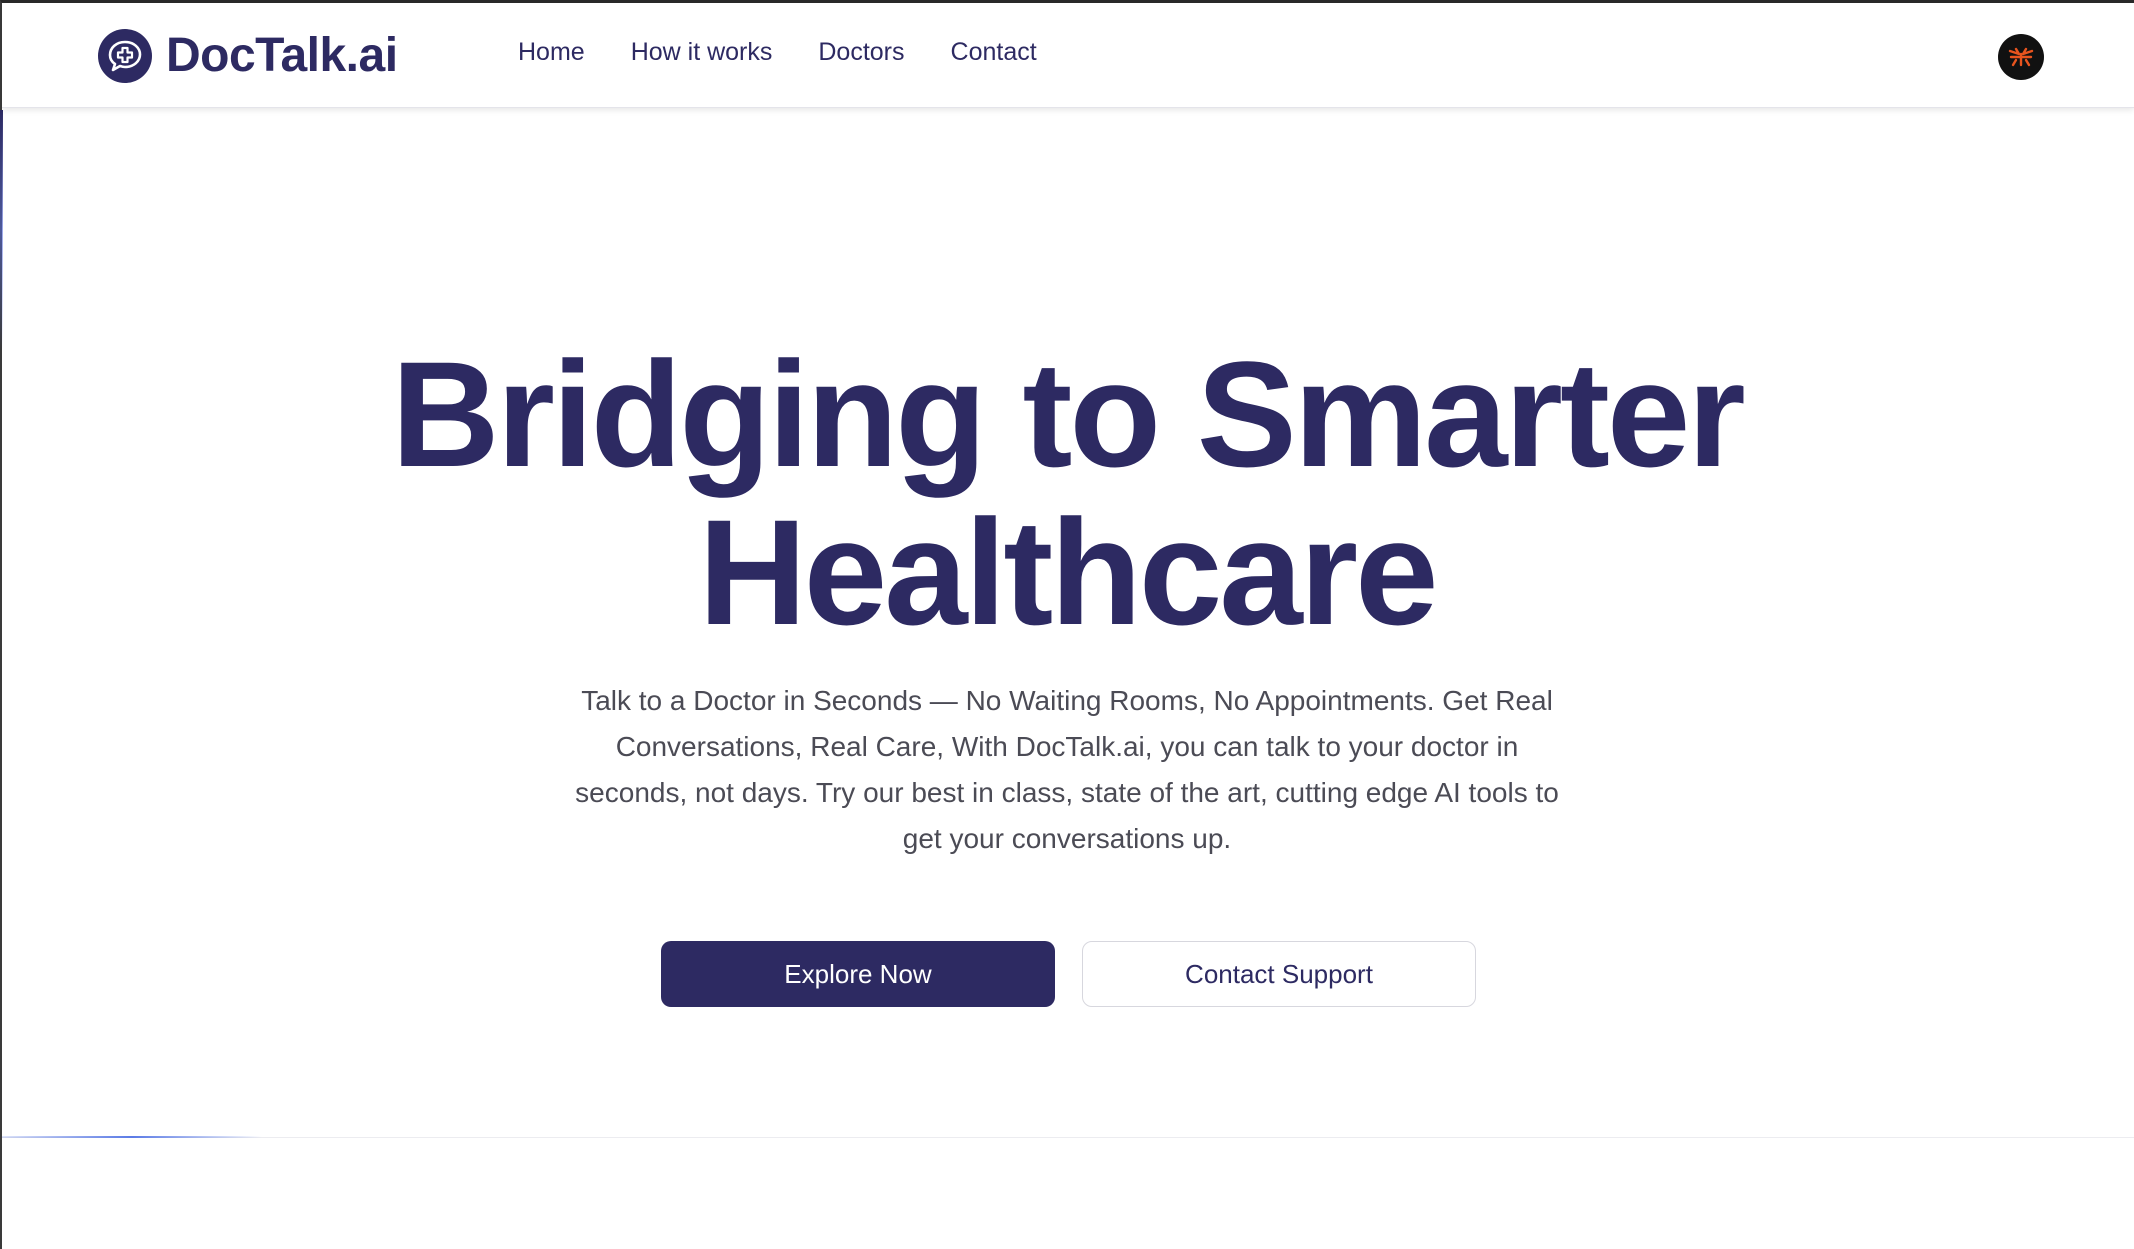  Describe the element at coordinates (282, 55) in the screenshot. I see `brand-name: DocTalk.ai` at that location.